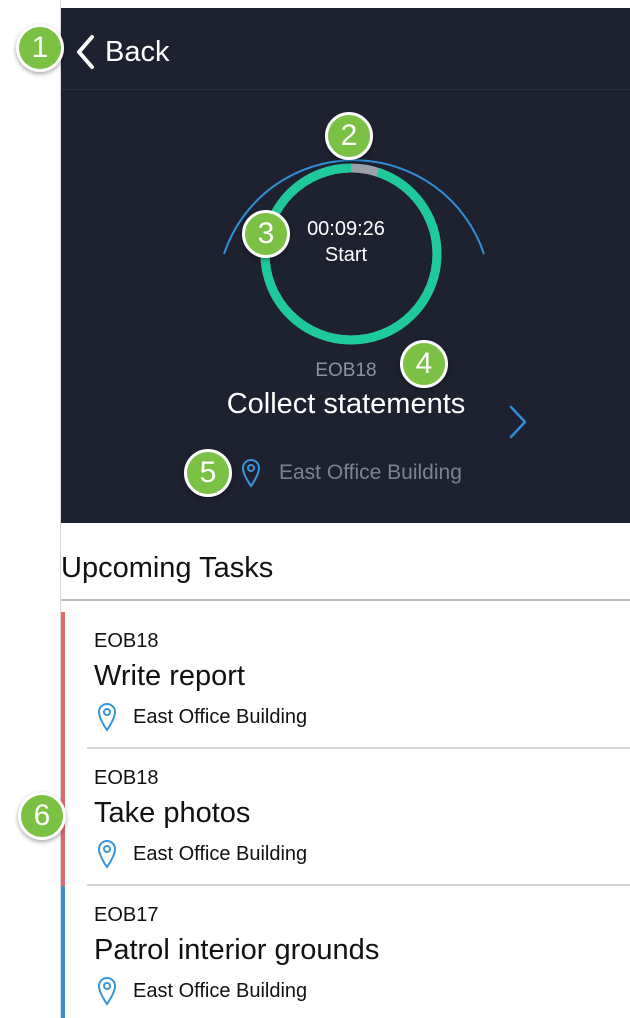  I want to click on callout-badge-2: 2, so click(349, 136).